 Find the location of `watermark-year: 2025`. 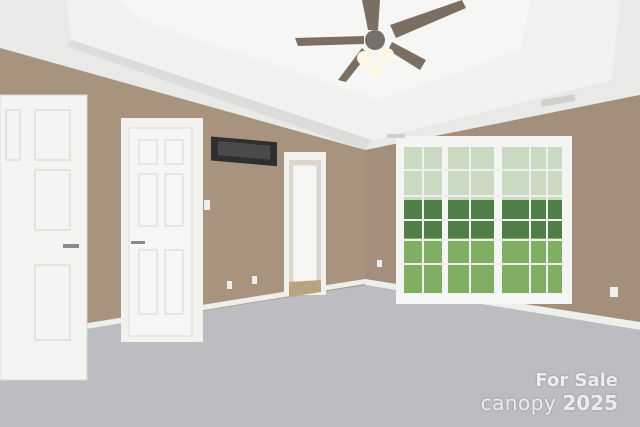

watermark-year: 2025 is located at coordinates (590, 403).